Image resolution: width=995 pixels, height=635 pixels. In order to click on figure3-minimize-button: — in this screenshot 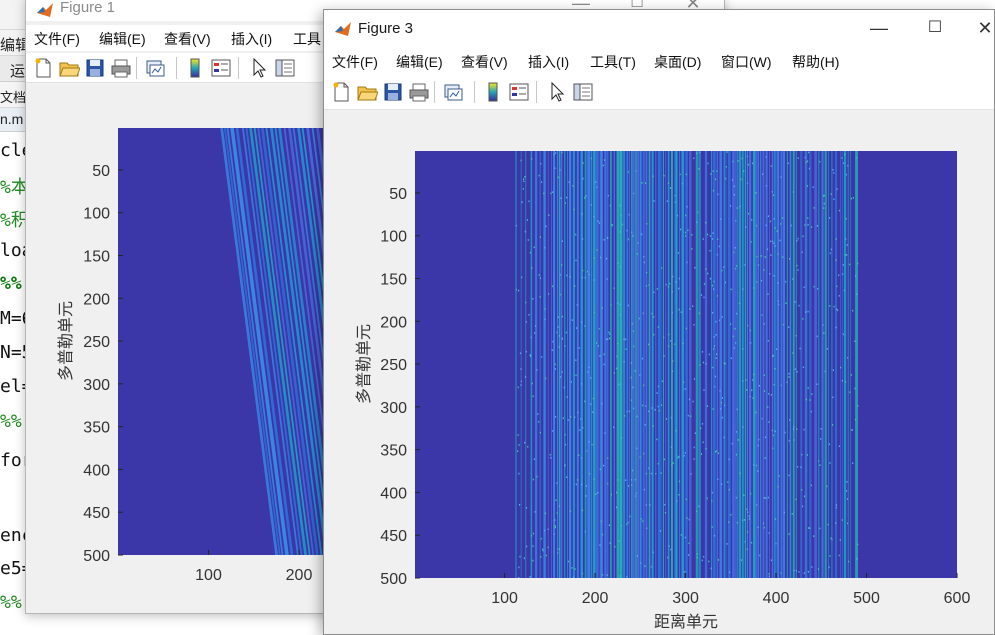, I will do `click(879, 28)`.